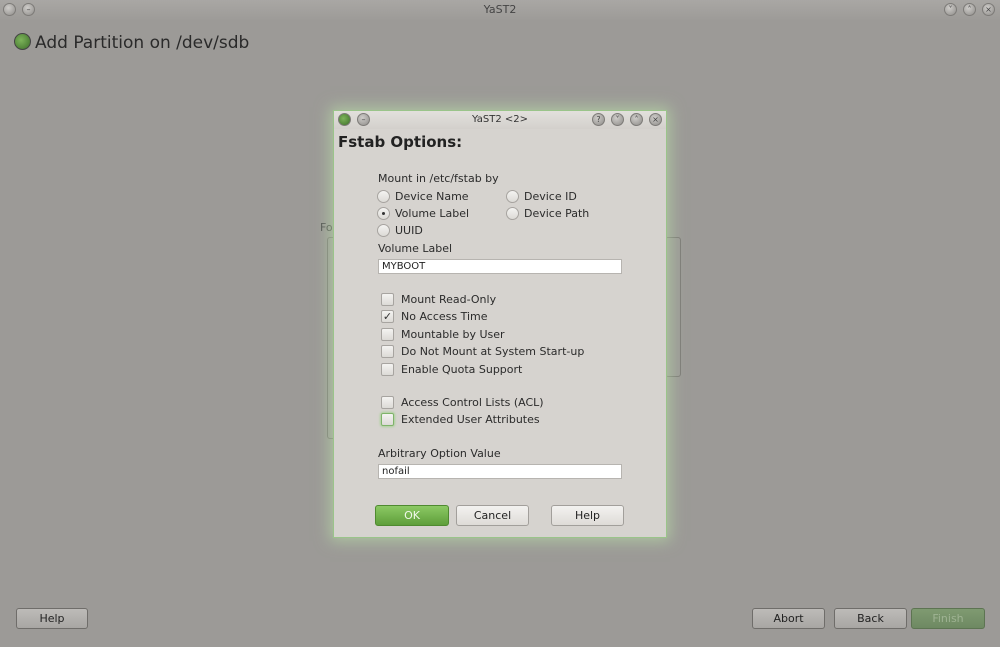 The width and height of the screenshot is (1000, 647). I want to click on arbitrary-option-caption: Arbitrary Option Value, so click(439, 453).